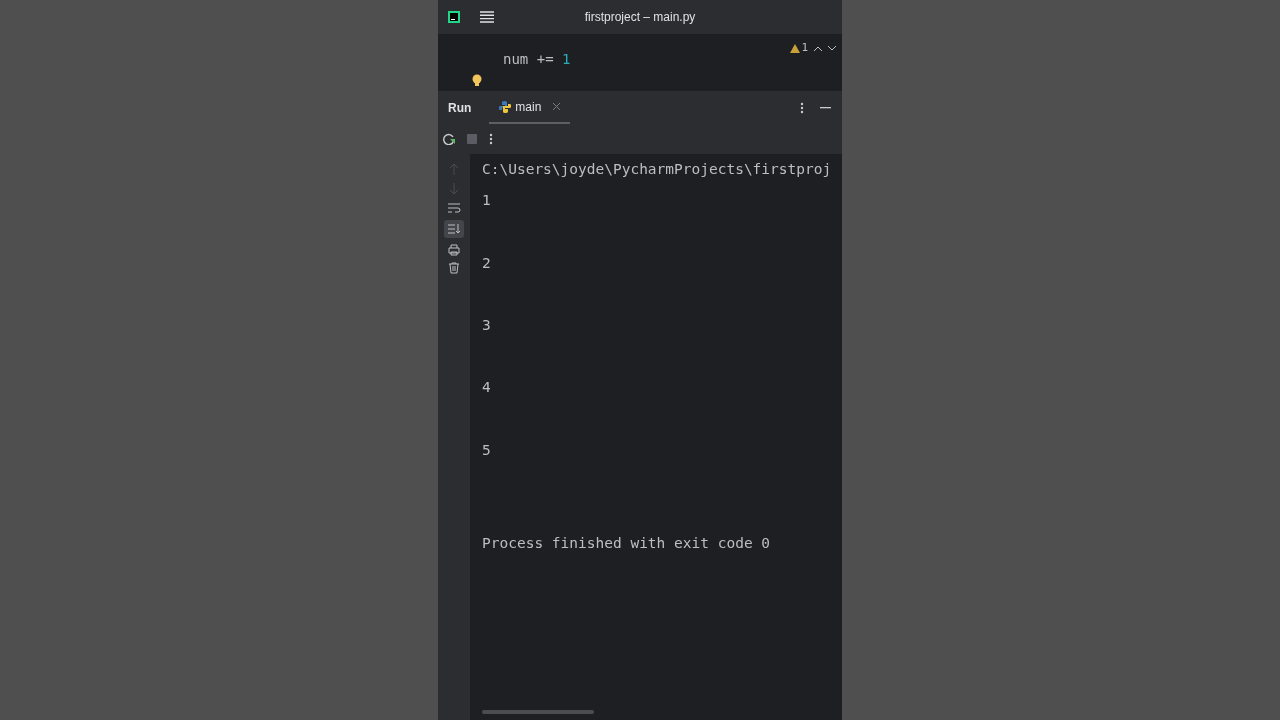 This screenshot has width=1280, height=720. I want to click on app-logo-icon, so click(454, 17).